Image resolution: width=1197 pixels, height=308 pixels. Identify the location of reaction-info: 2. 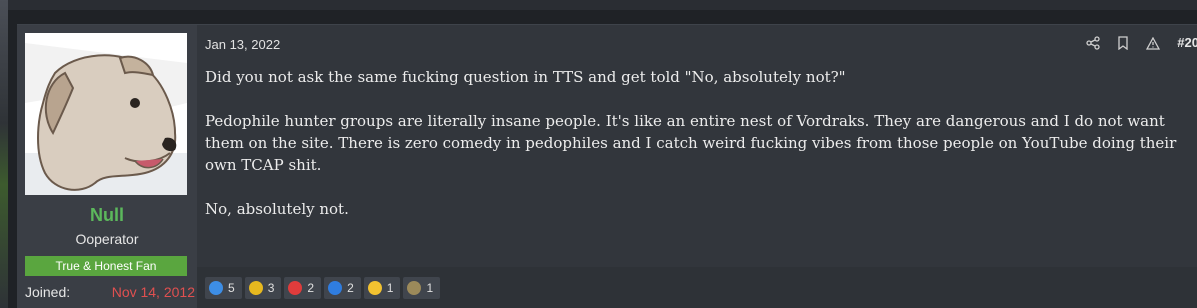
(342, 288).